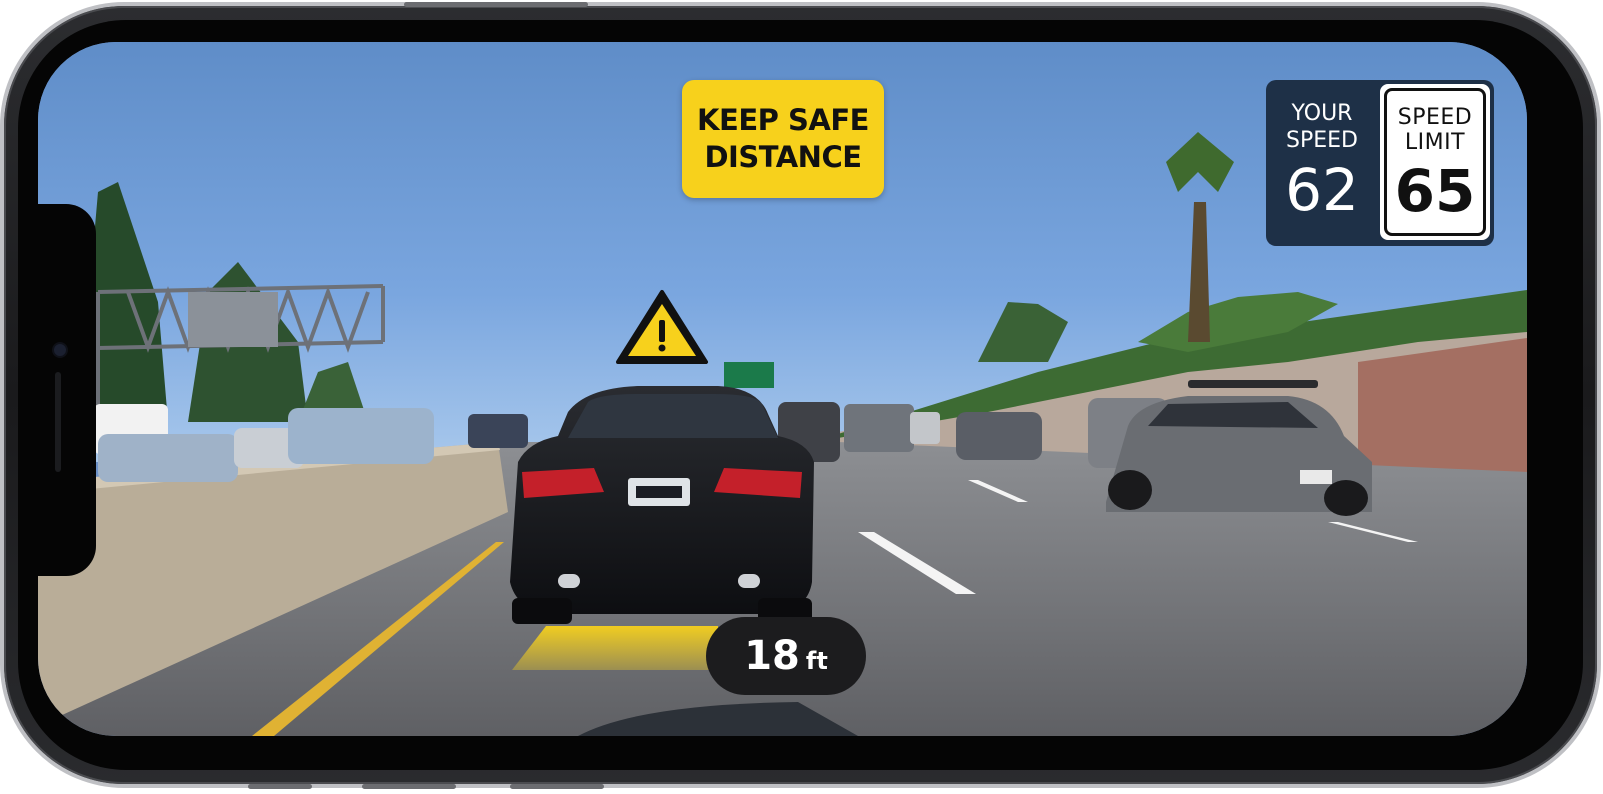 The image size is (1603, 794). I want to click on your-speed-value: 62, so click(1322, 190).